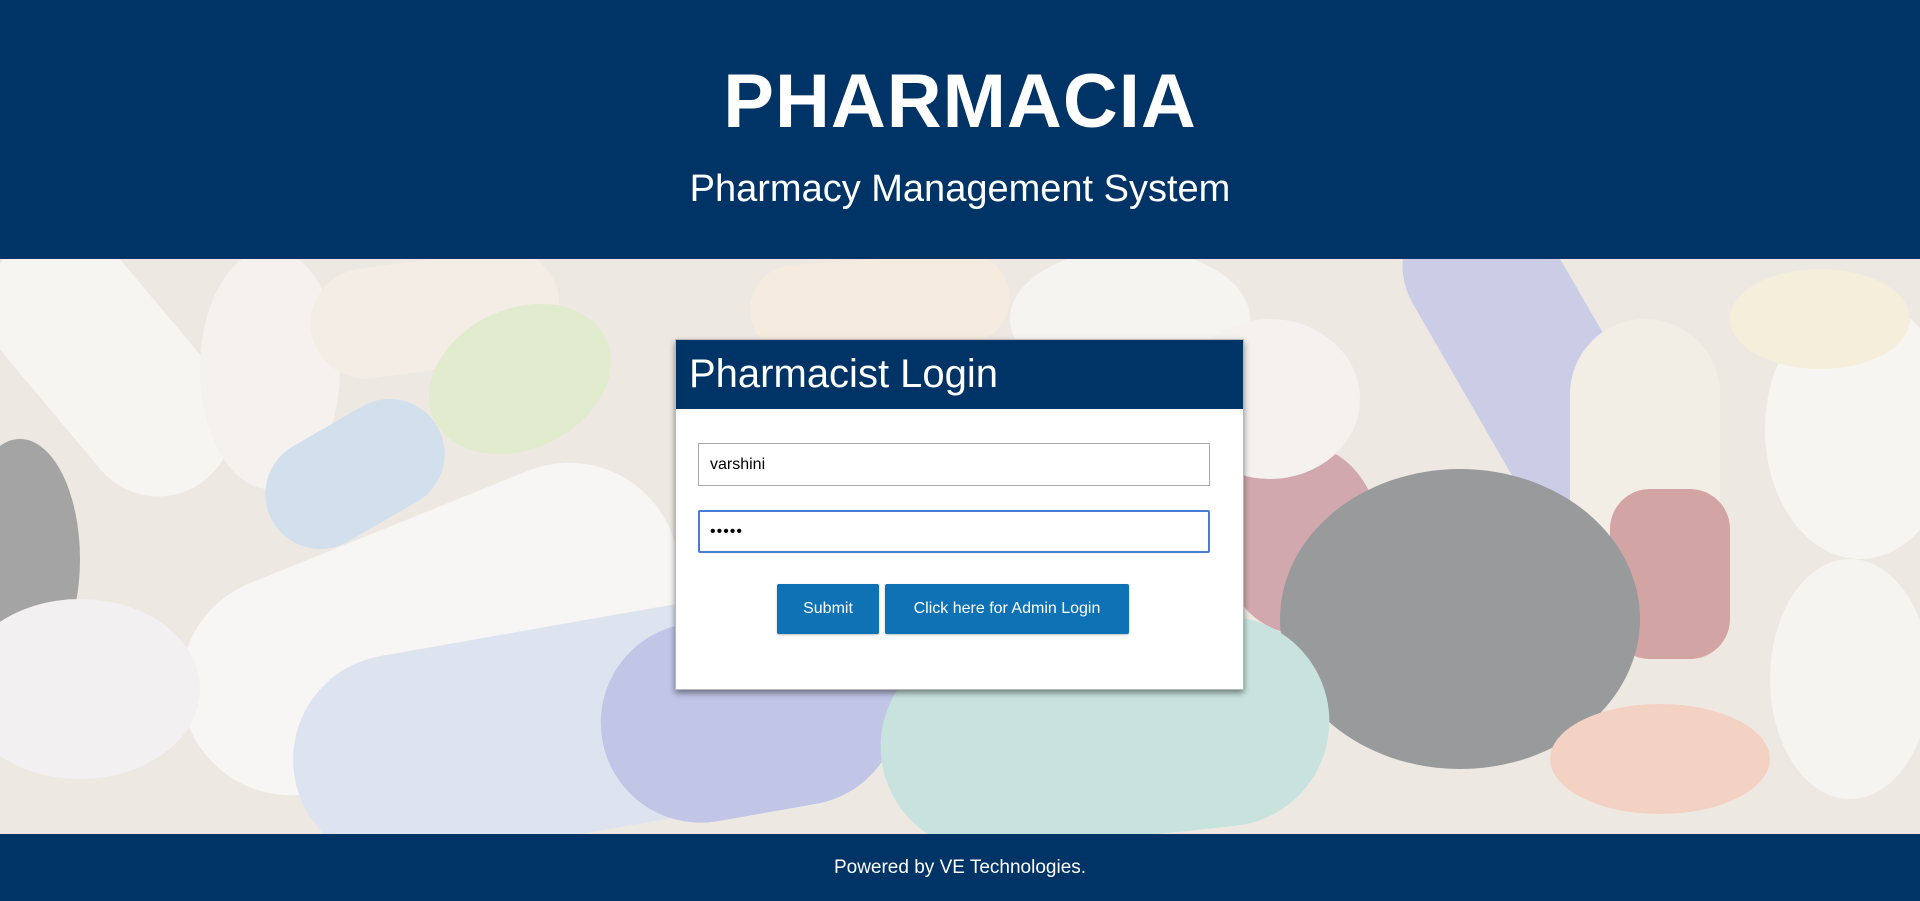  I want to click on submit-button: Submit, so click(828, 609).